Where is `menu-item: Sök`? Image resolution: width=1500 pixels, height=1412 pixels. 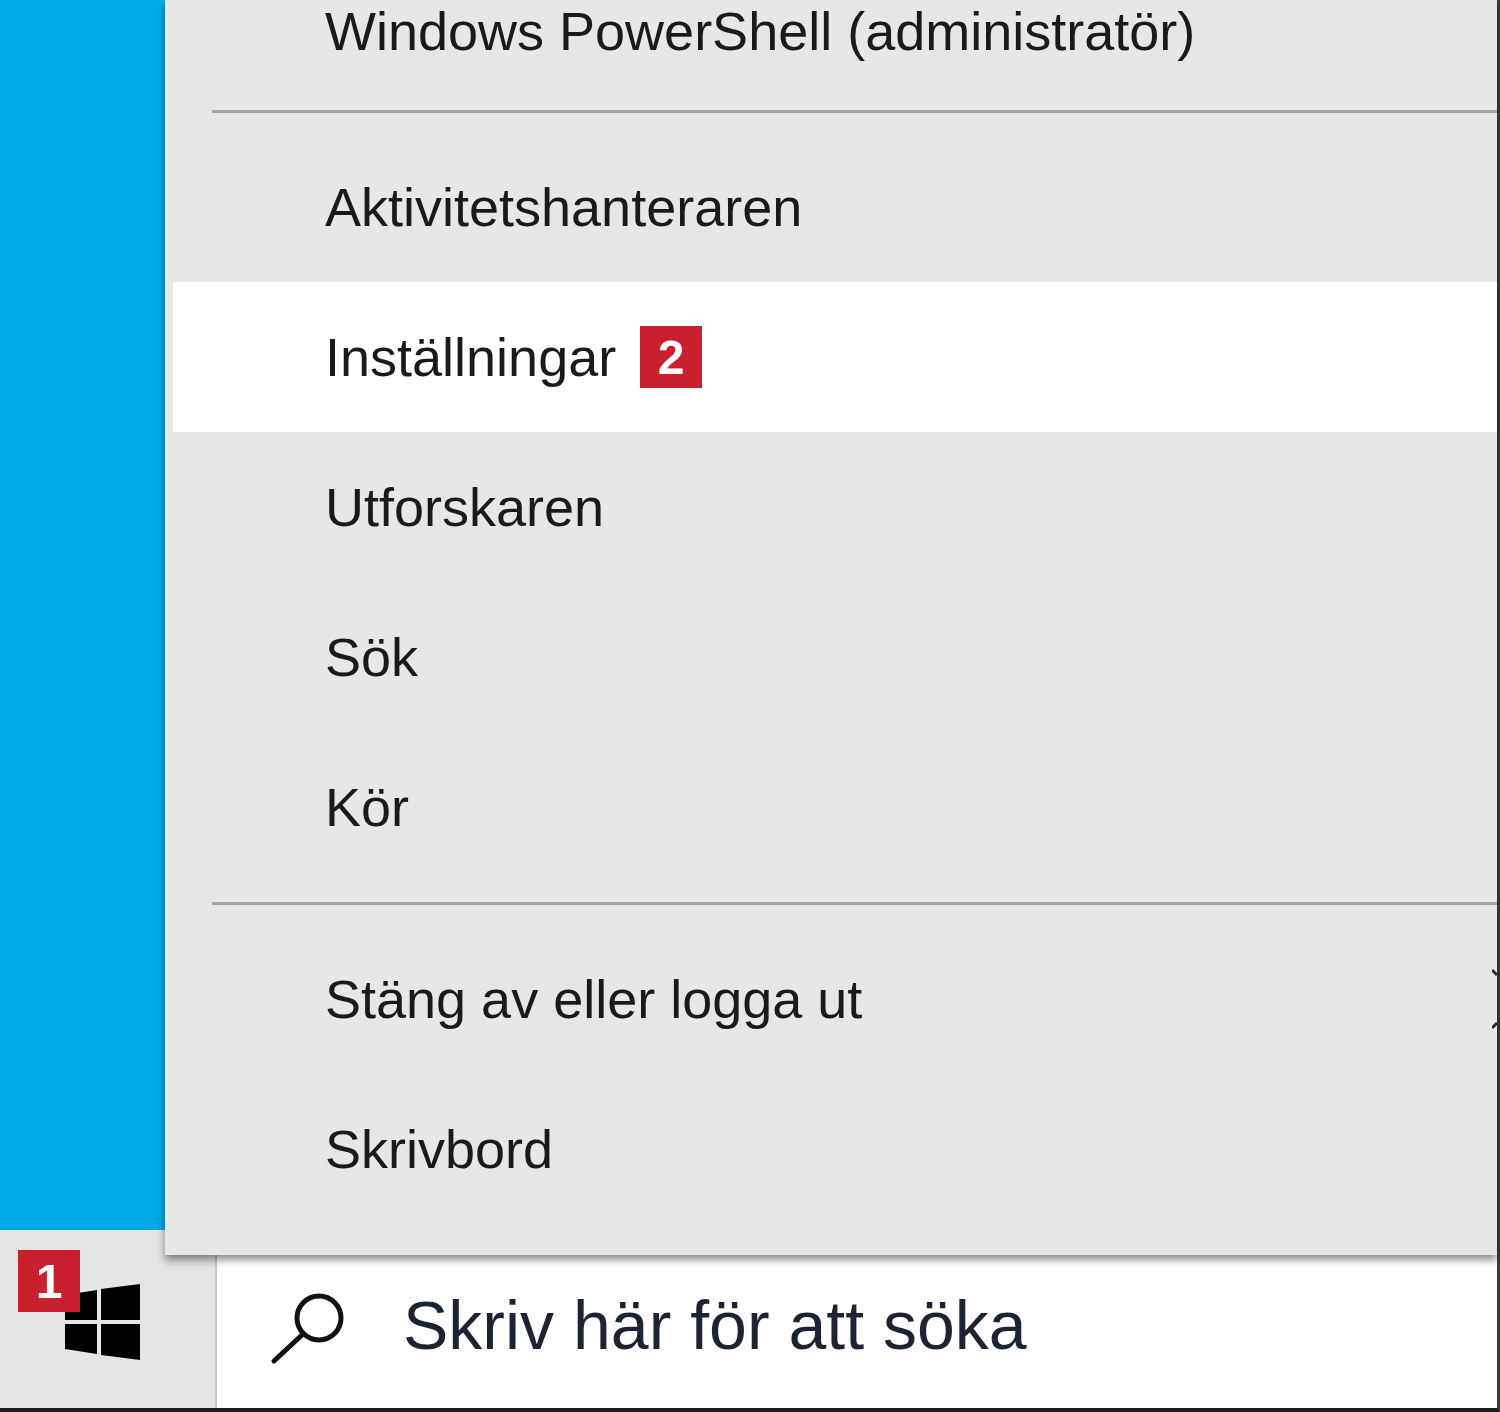
menu-item: Sök is located at coordinates (835, 657).